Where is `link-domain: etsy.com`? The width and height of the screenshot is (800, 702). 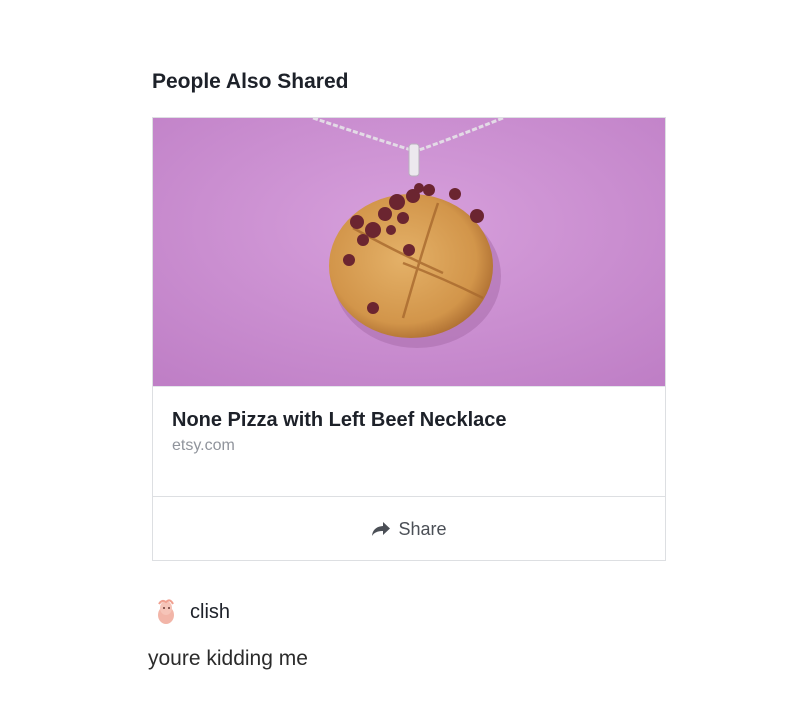
link-domain: etsy.com is located at coordinates (203, 445).